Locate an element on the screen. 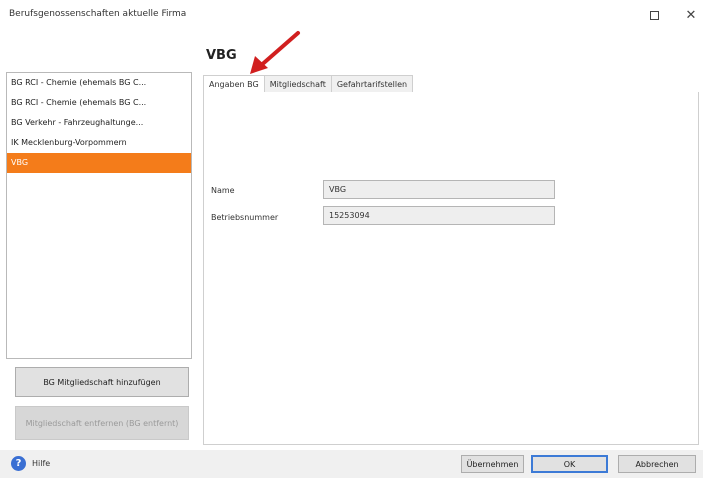 The height and width of the screenshot is (478, 703). help-icon: ? is located at coordinates (18, 463).